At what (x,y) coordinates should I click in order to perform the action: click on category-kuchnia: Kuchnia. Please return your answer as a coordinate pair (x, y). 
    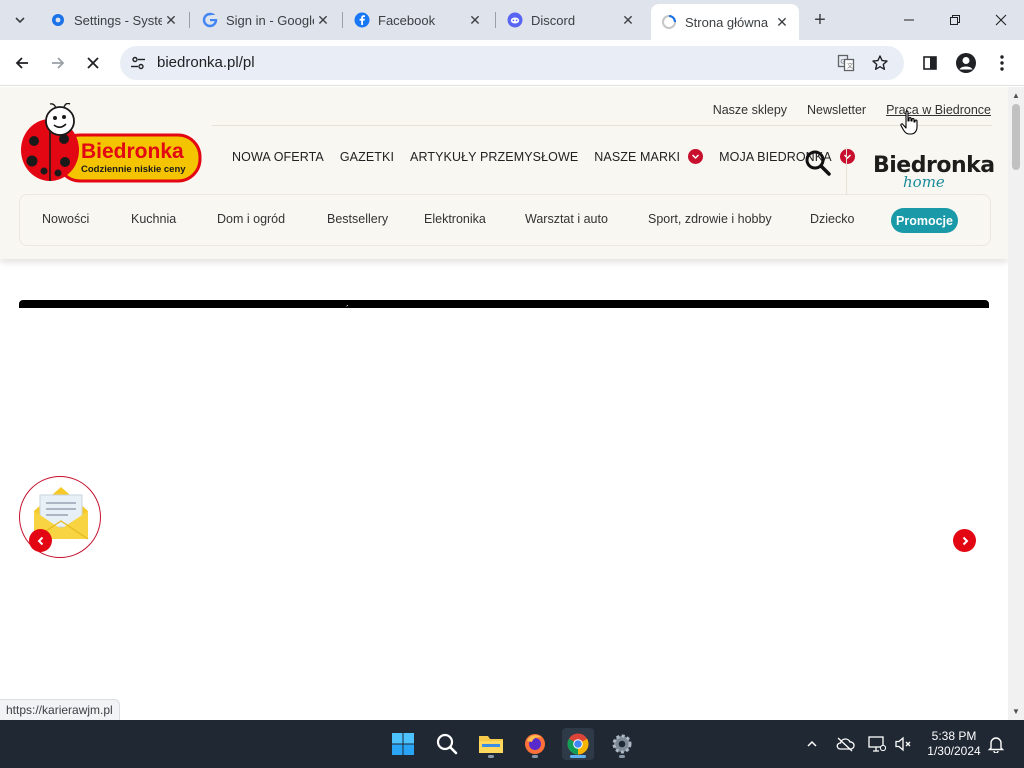
    Looking at the image, I should click on (153, 219).